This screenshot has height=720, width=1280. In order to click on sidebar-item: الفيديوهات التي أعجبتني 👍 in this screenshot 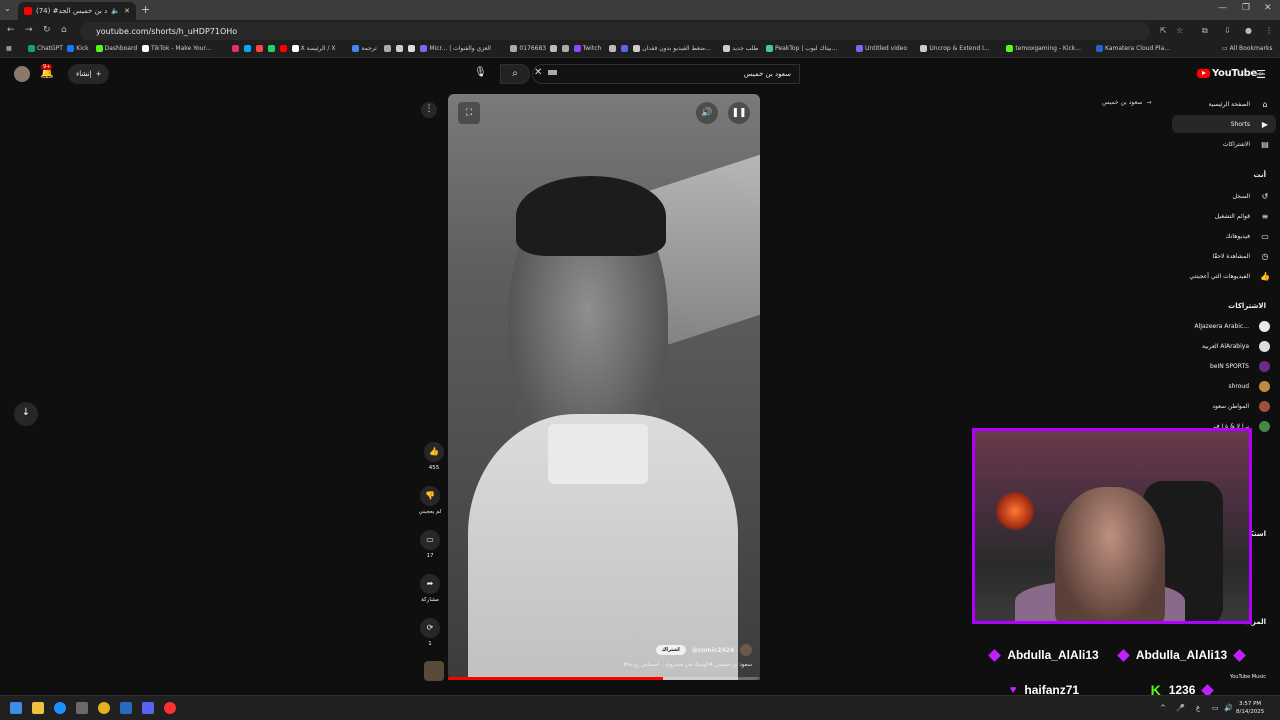, I will do `click(1229, 276)`.